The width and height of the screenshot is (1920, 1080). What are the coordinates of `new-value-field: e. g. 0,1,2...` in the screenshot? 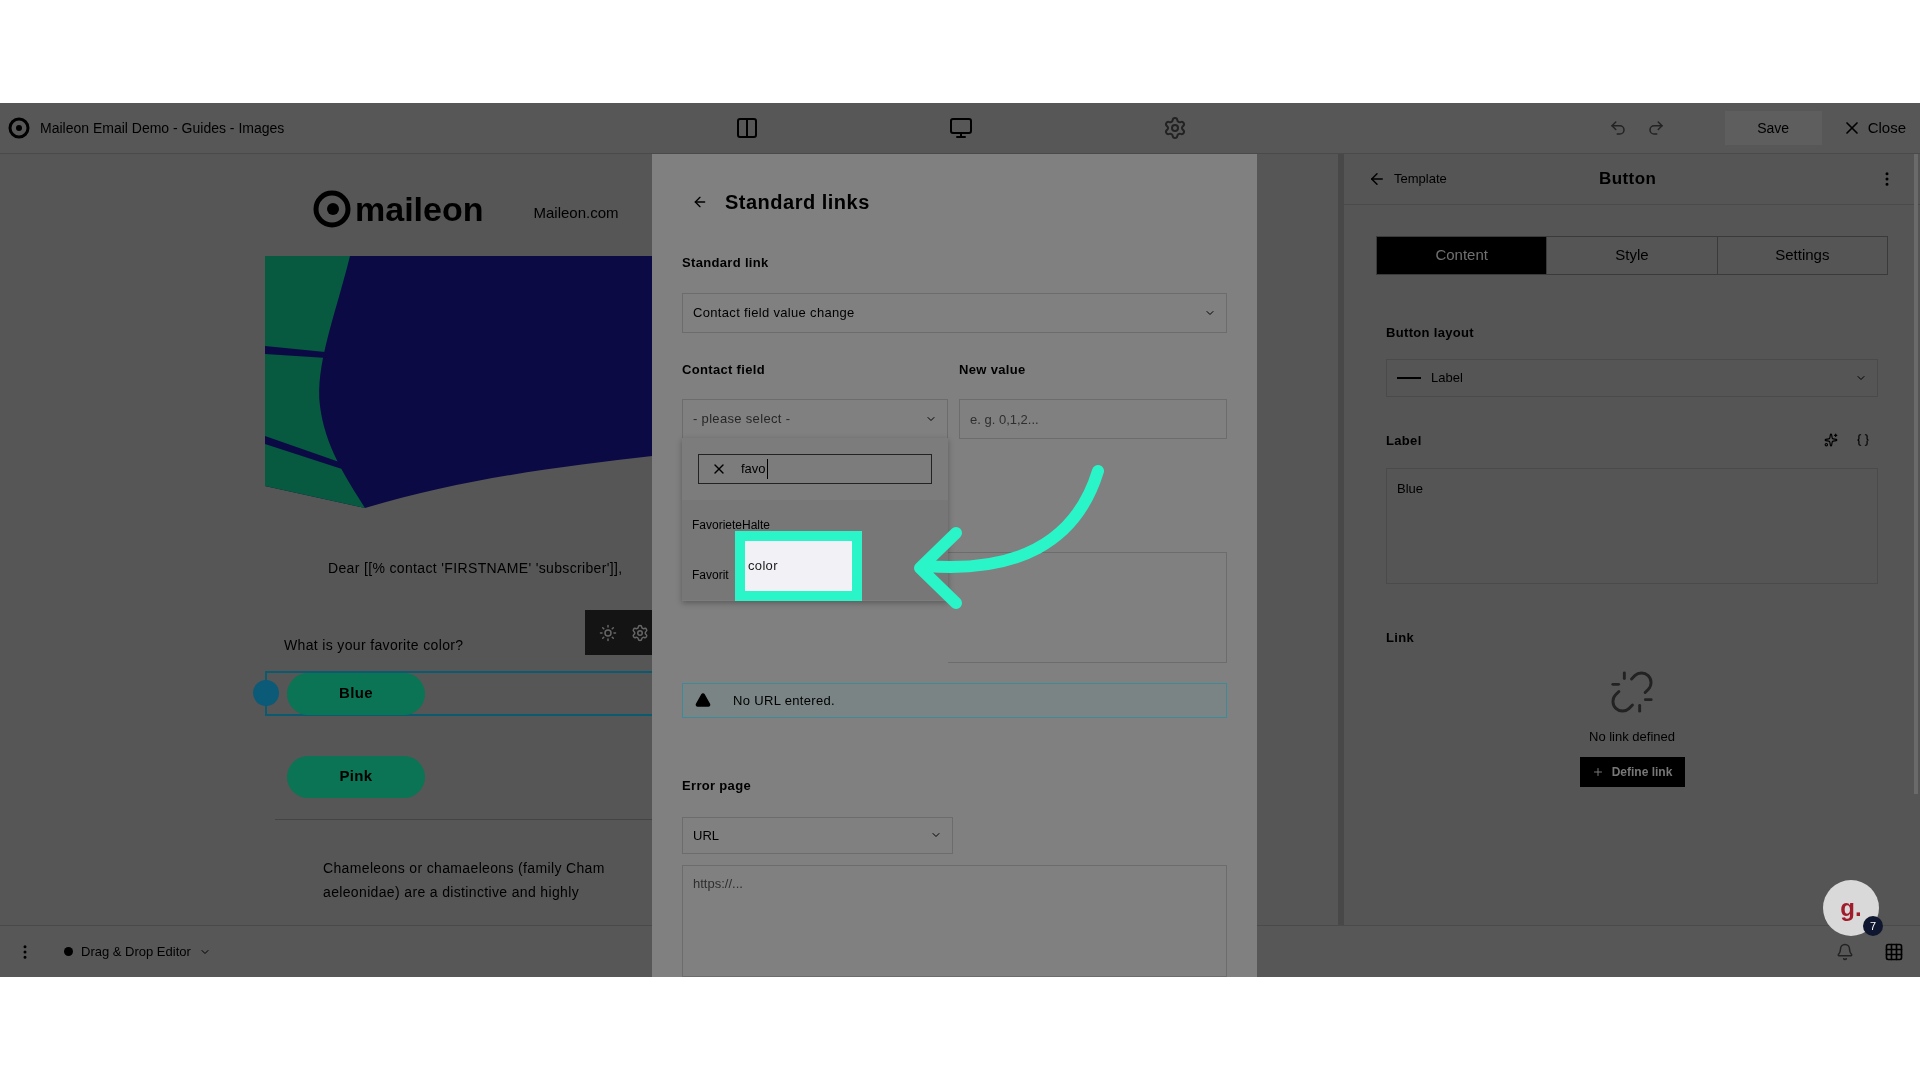 It's located at (1093, 419).